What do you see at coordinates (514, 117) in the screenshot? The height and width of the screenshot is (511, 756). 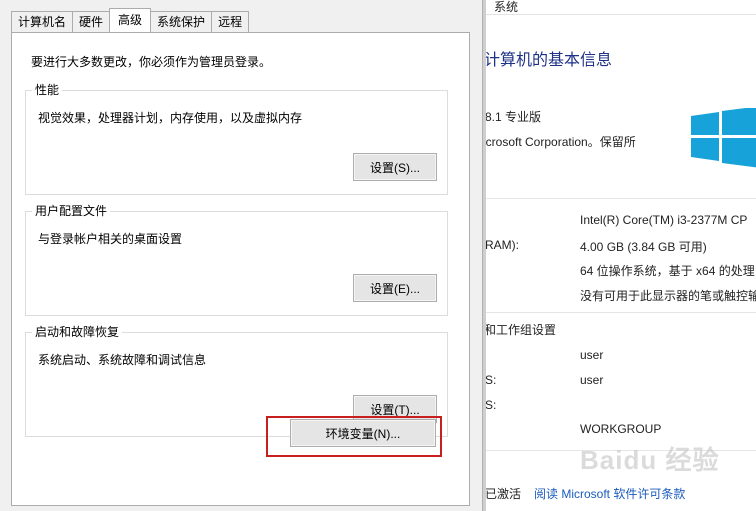 I see `windows-edition: 8.1 专业版` at bounding box center [514, 117].